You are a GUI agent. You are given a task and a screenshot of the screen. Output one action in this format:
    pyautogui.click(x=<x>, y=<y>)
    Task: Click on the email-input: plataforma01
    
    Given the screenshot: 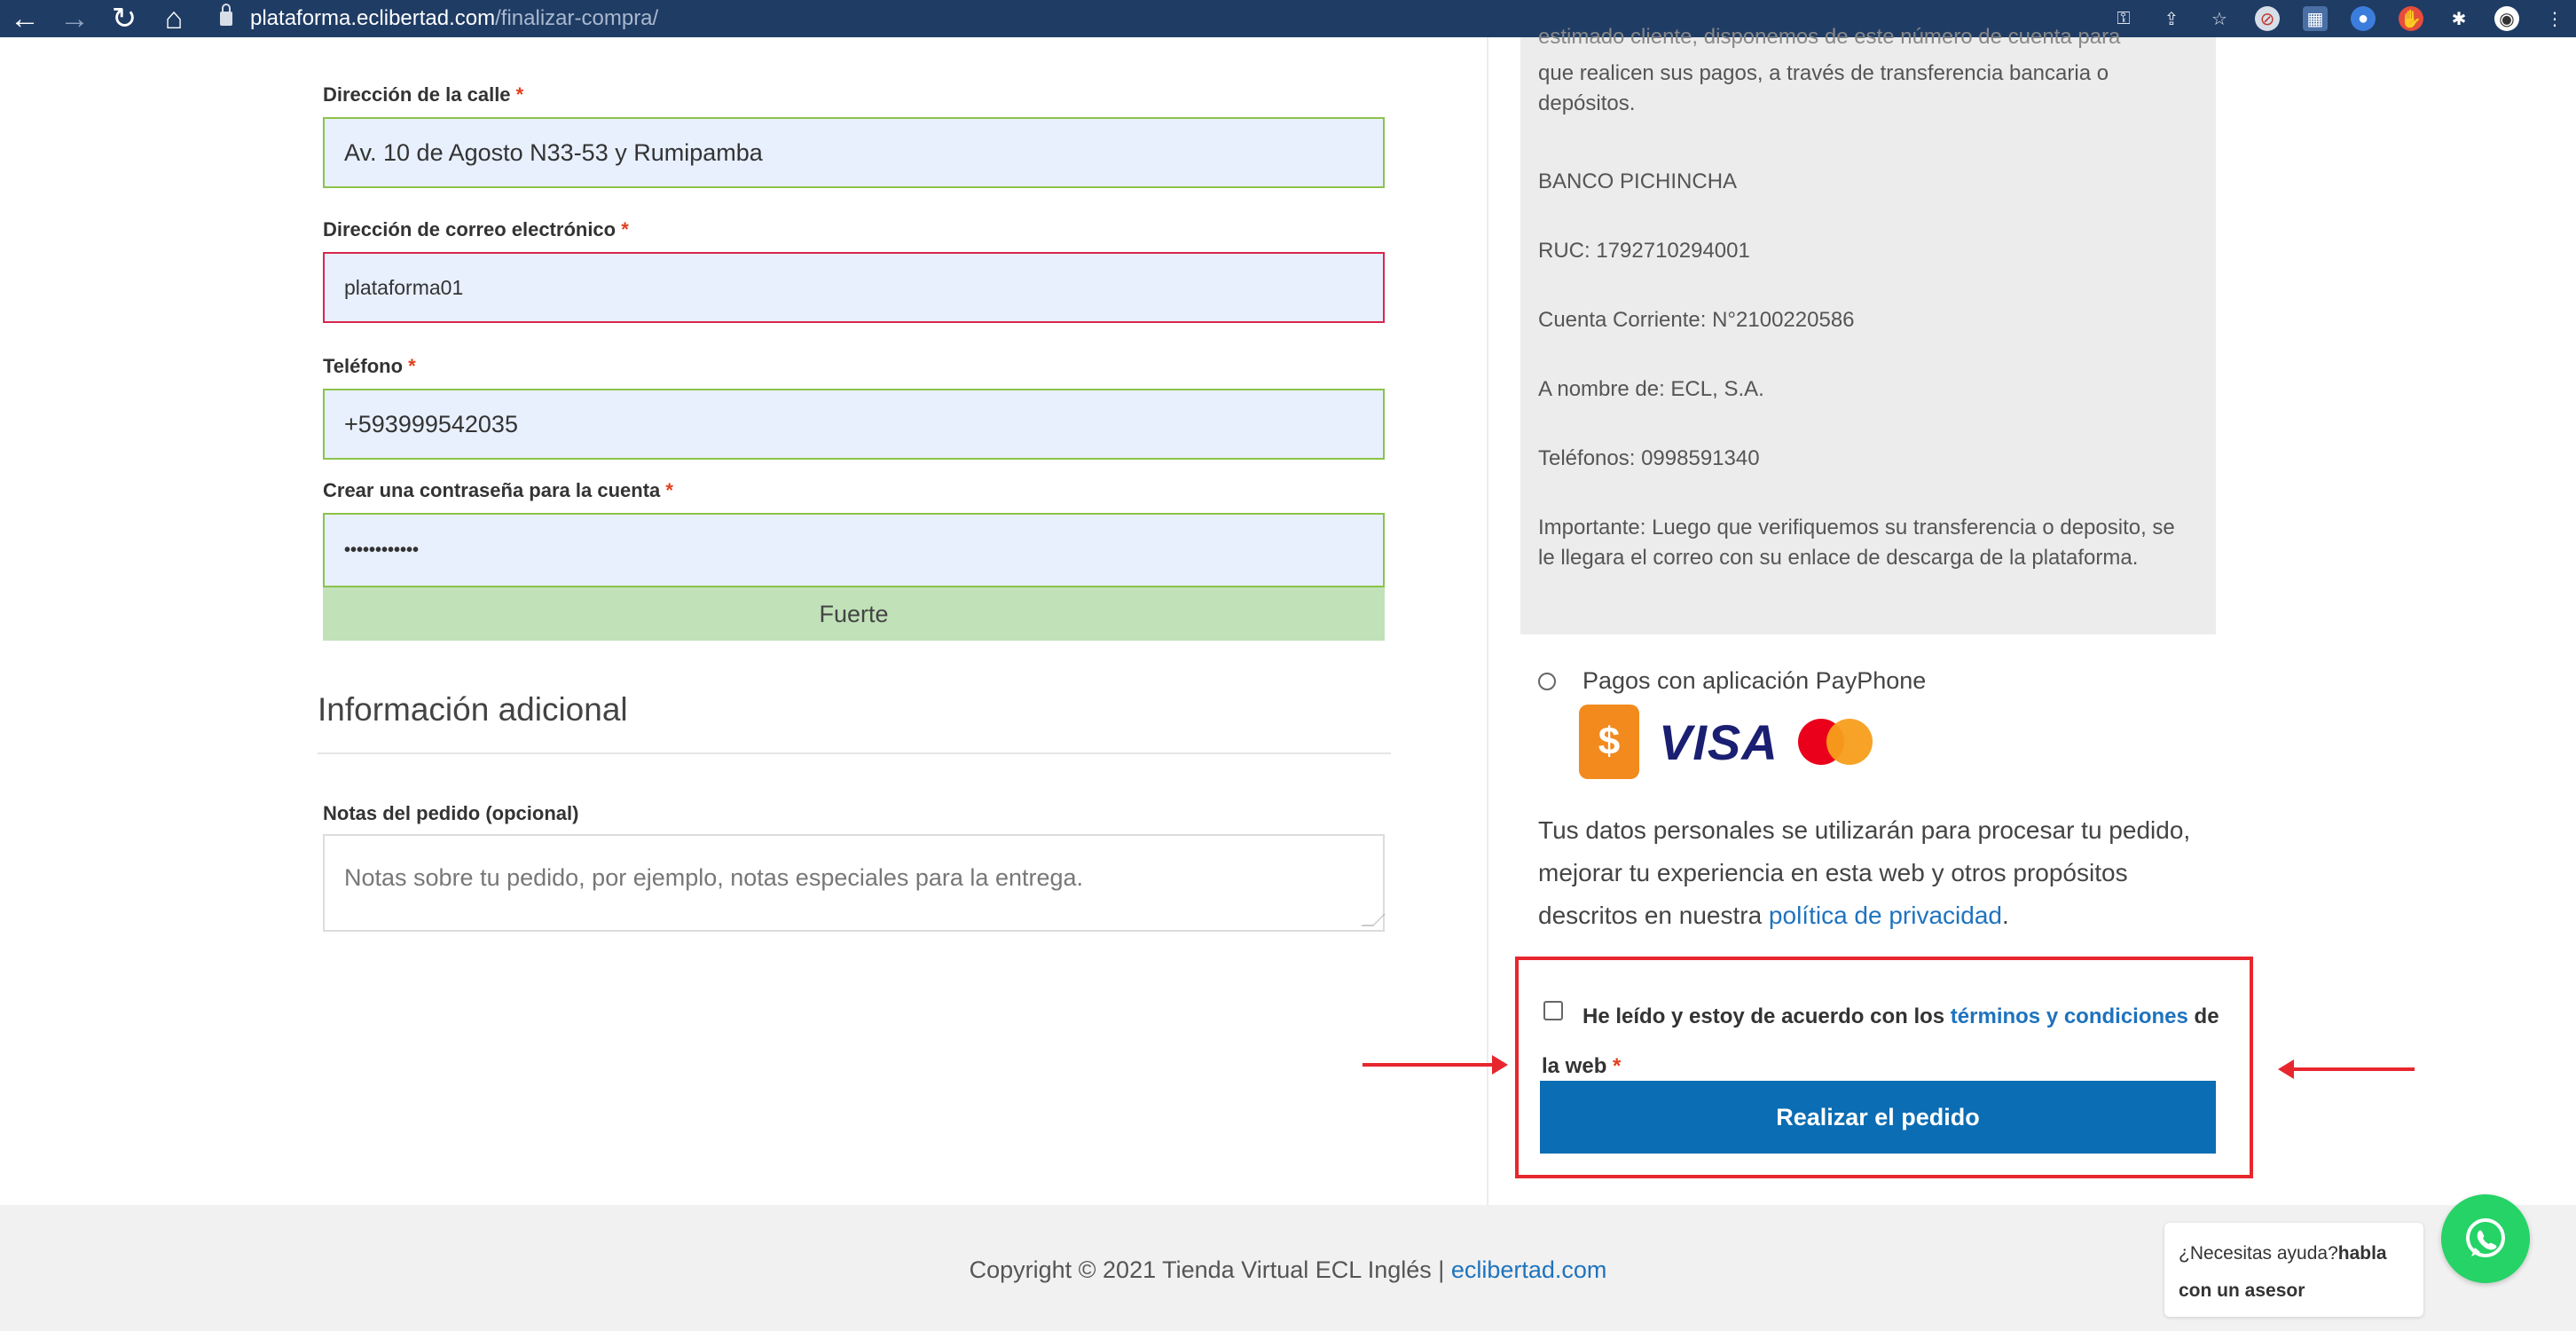 What is the action you would take?
    pyautogui.click(x=854, y=287)
    